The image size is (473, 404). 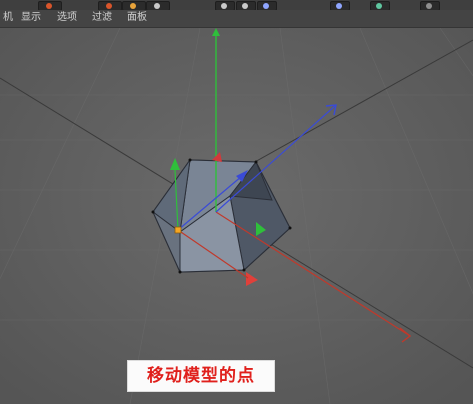 What do you see at coordinates (8, 18) in the screenshot?
I see `menu-item-camera: 机` at bounding box center [8, 18].